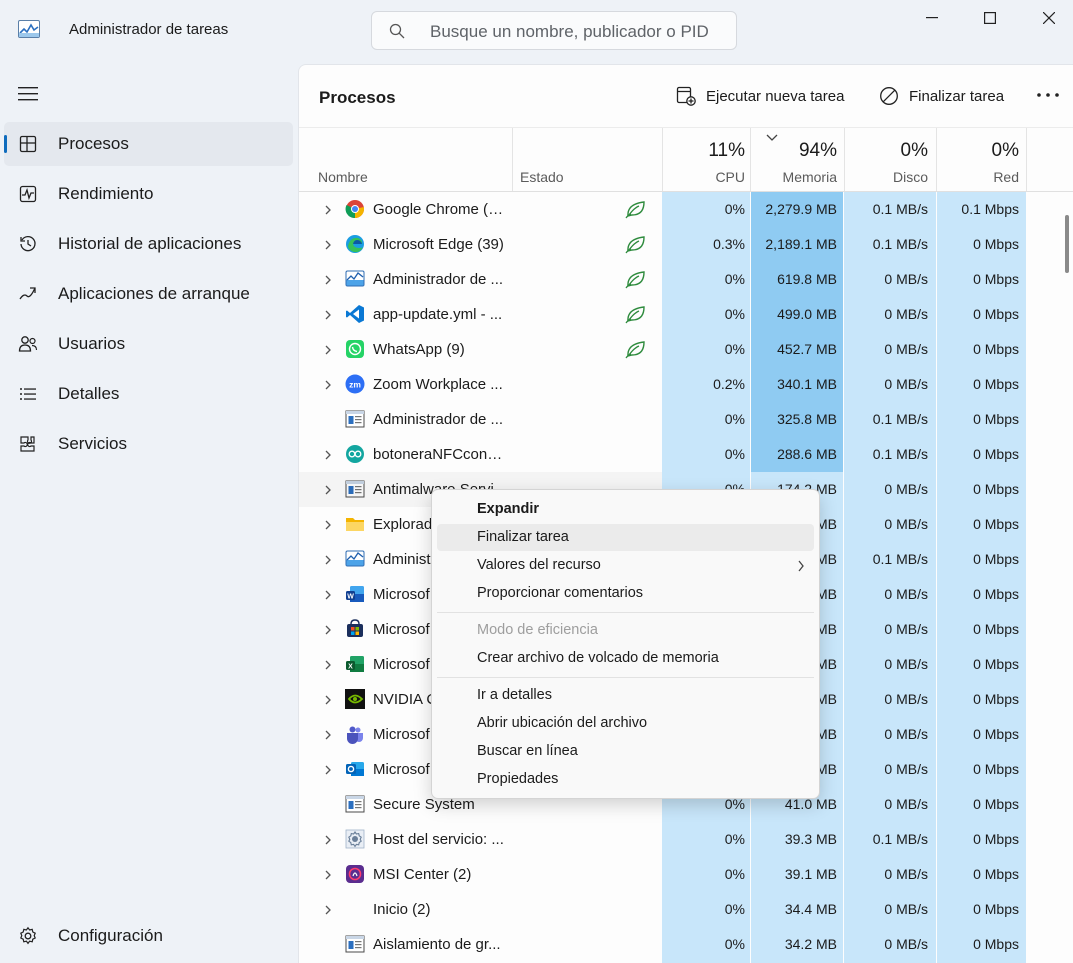  What do you see at coordinates (28, 144) in the screenshot?
I see `processes-icon` at bounding box center [28, 144].